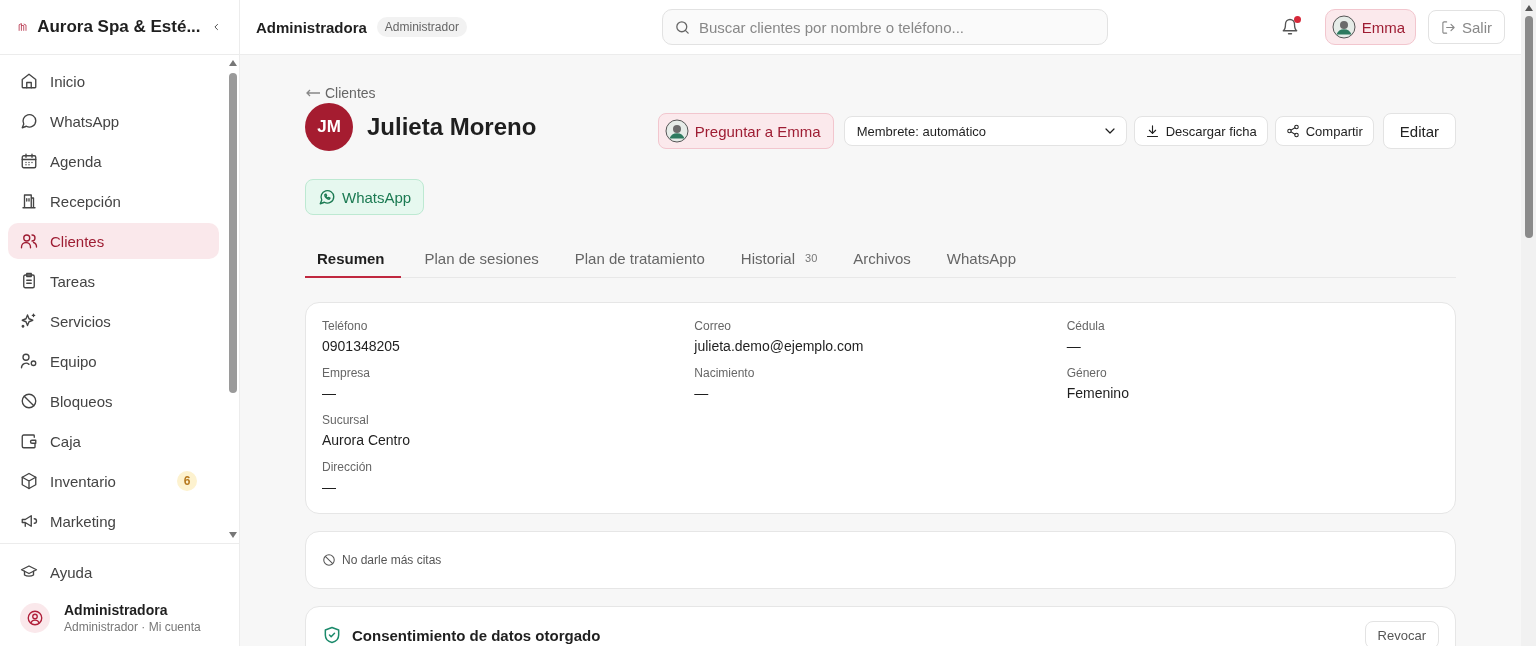  Describe the element at coordinates (882, 259) in the screenshot. I see `tab: Archivos` at that location.